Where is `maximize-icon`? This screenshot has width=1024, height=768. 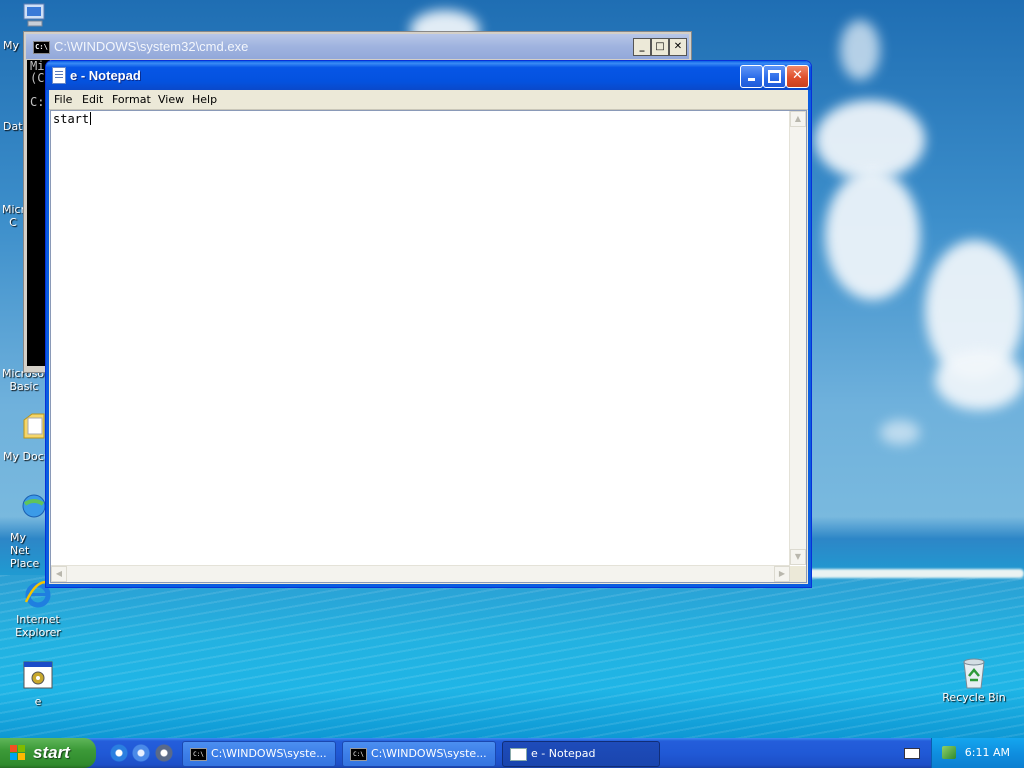 maximize-icon is located at coordinates (774, 76).